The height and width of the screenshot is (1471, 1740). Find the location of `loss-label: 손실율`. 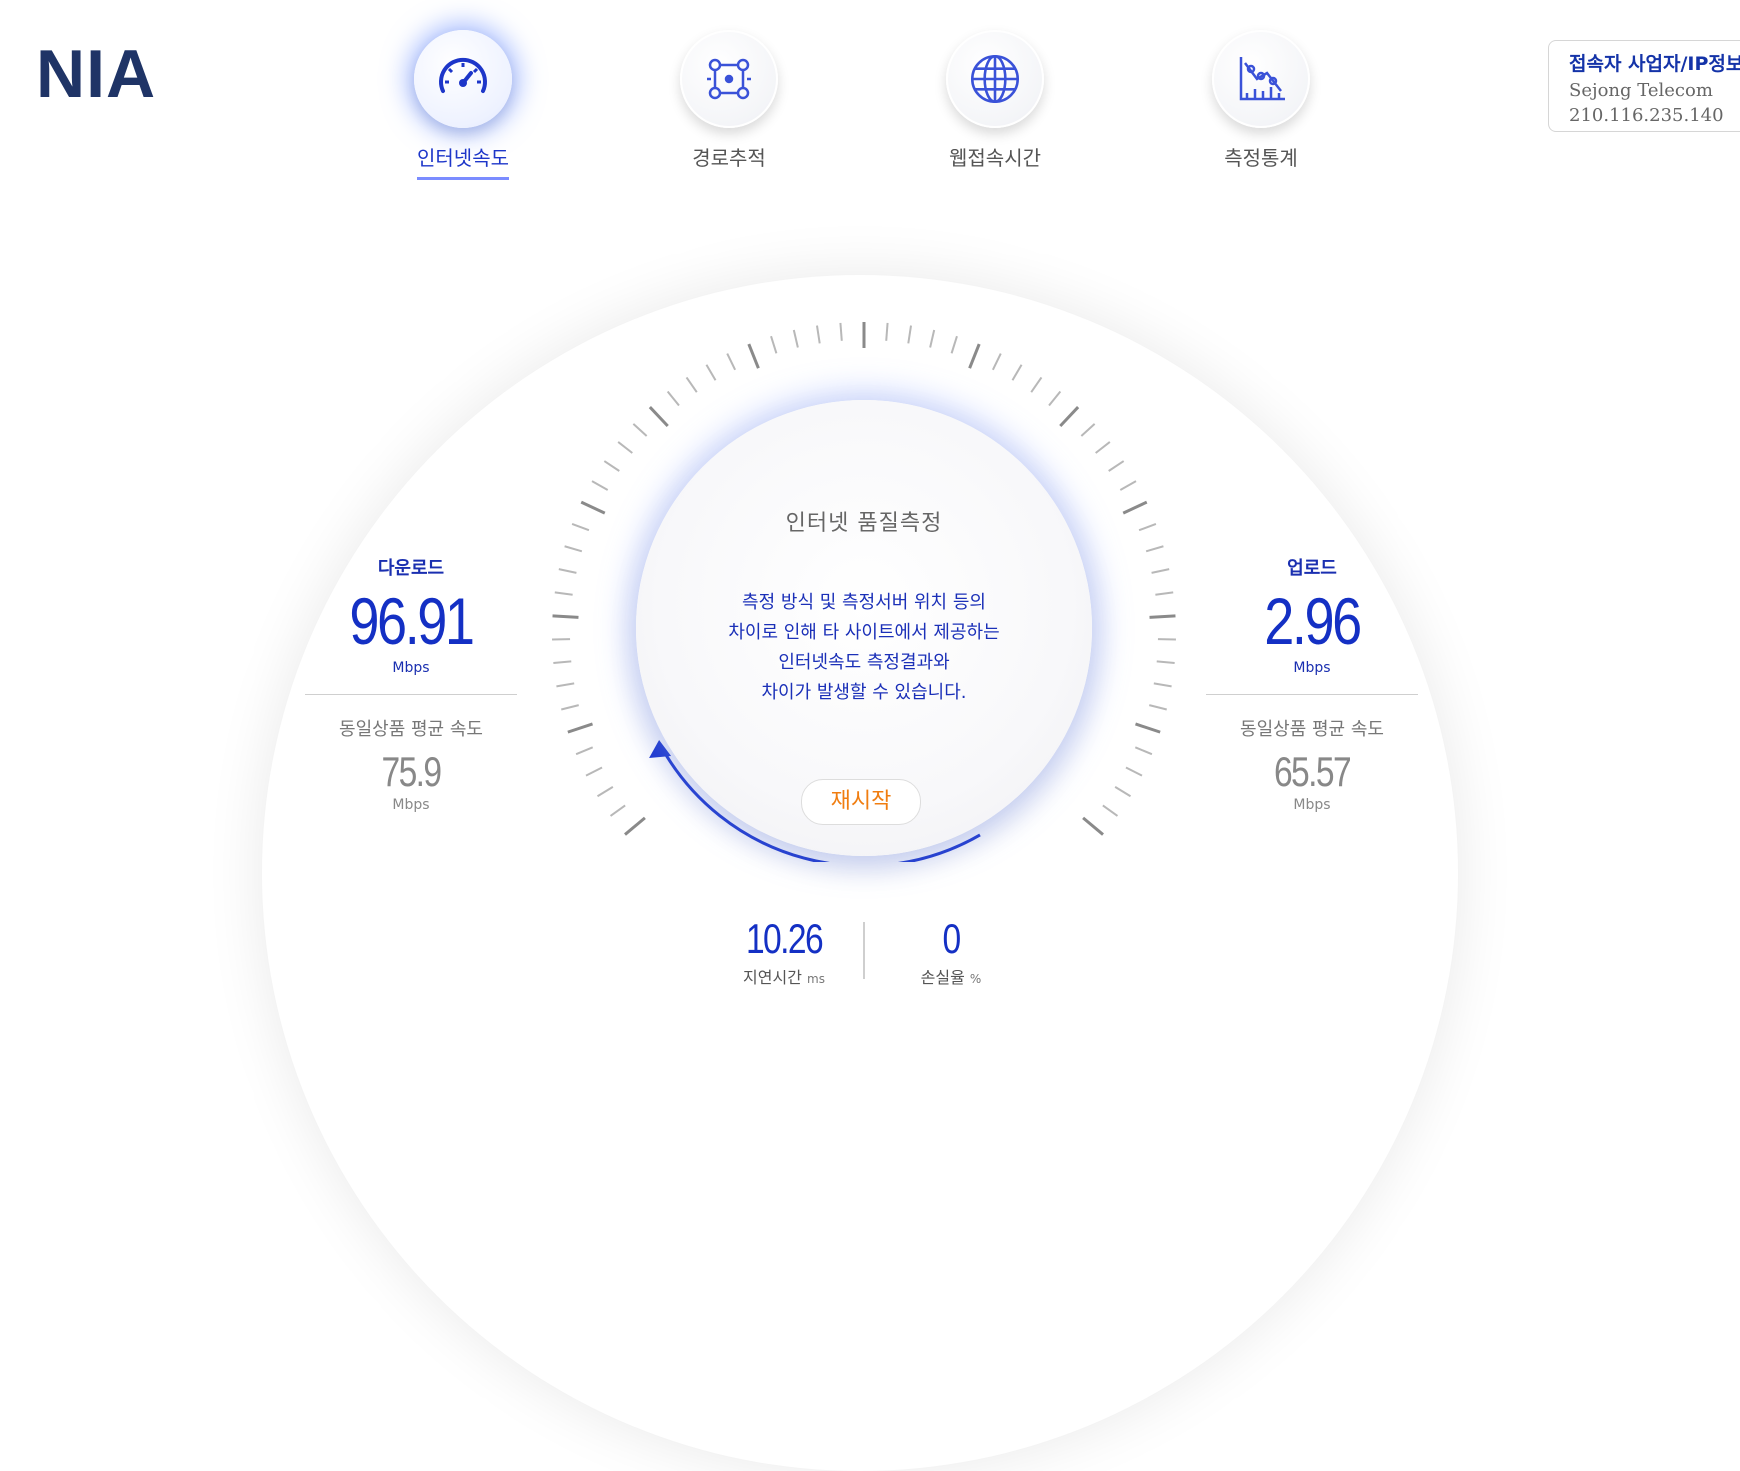

loss-label: 손실율 is located at coordinates (943, 977).